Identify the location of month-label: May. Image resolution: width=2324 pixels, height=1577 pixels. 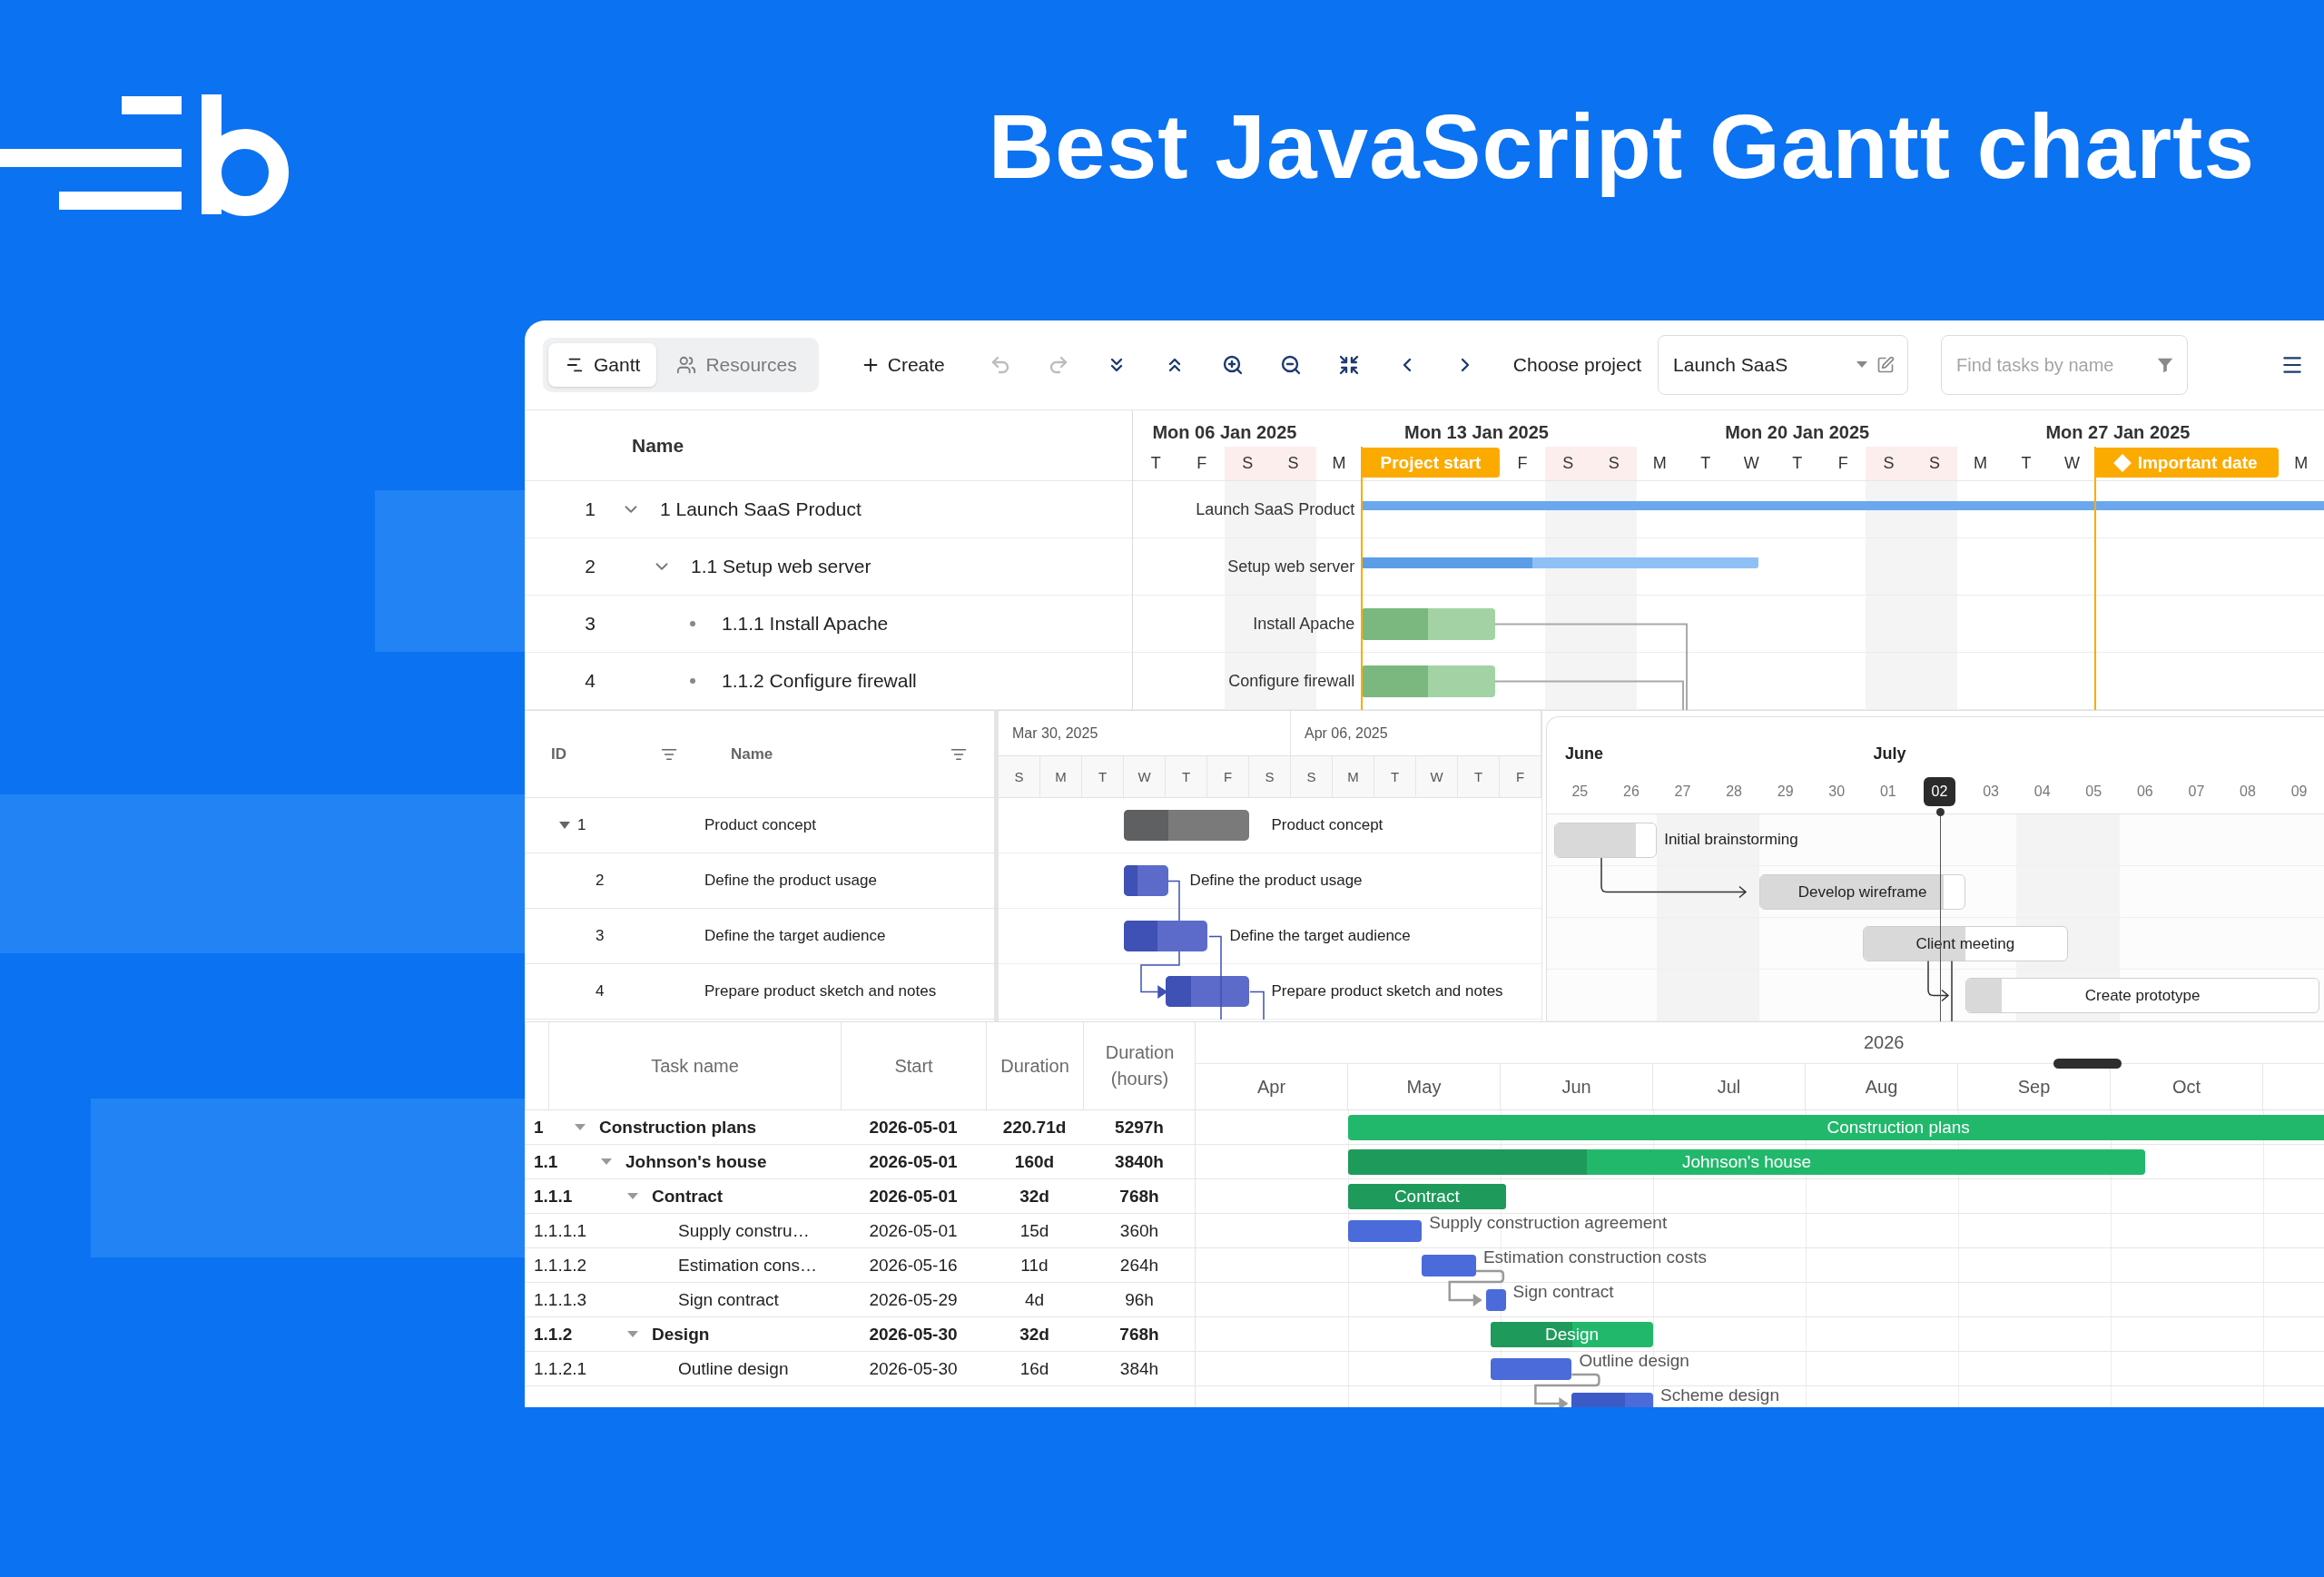
(1424, 1087).